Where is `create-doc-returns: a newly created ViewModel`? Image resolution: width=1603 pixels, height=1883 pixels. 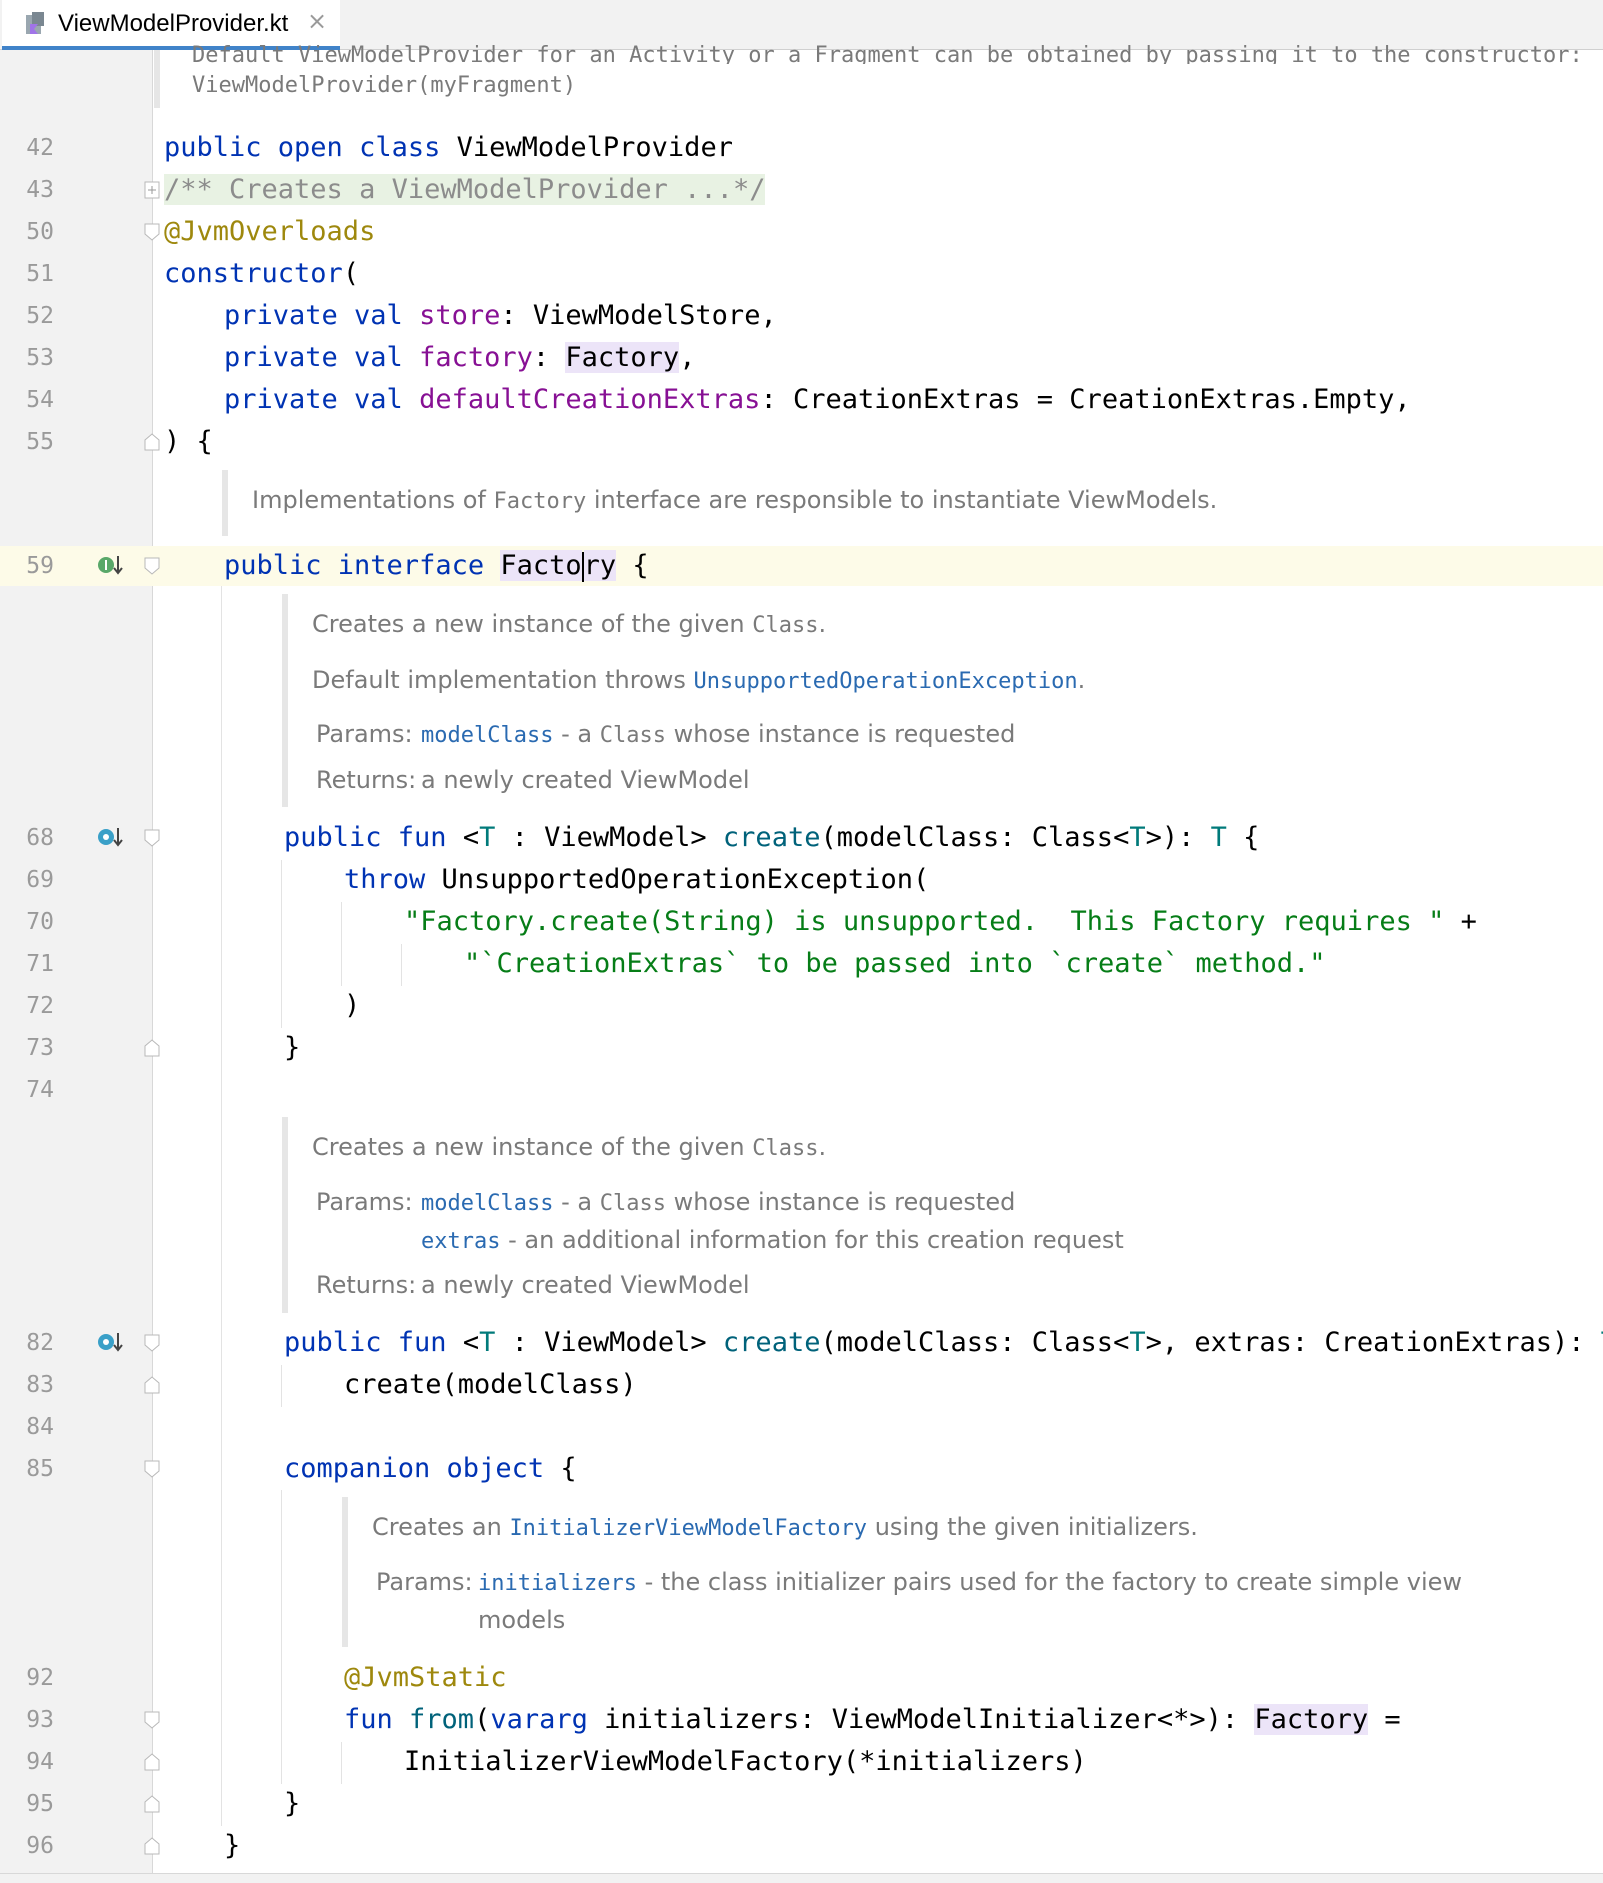 create-doc-returns: a newly created ViewModel is located at coordinates (585, 780).